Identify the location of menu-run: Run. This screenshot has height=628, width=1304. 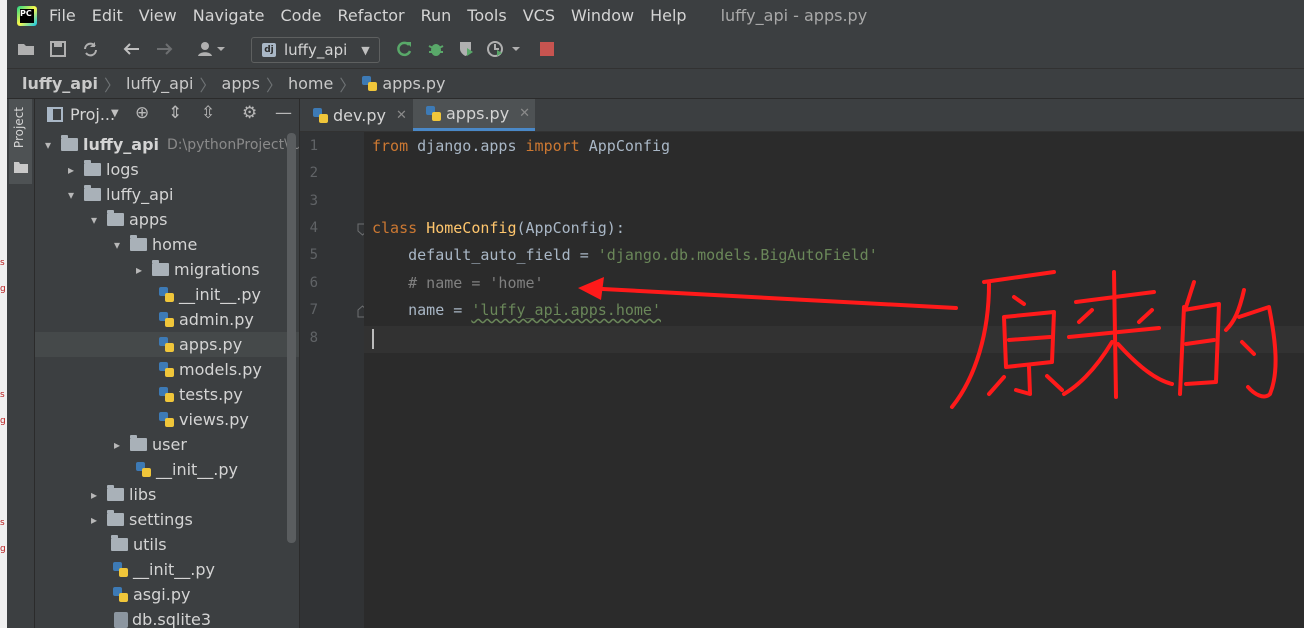
(436, 15).